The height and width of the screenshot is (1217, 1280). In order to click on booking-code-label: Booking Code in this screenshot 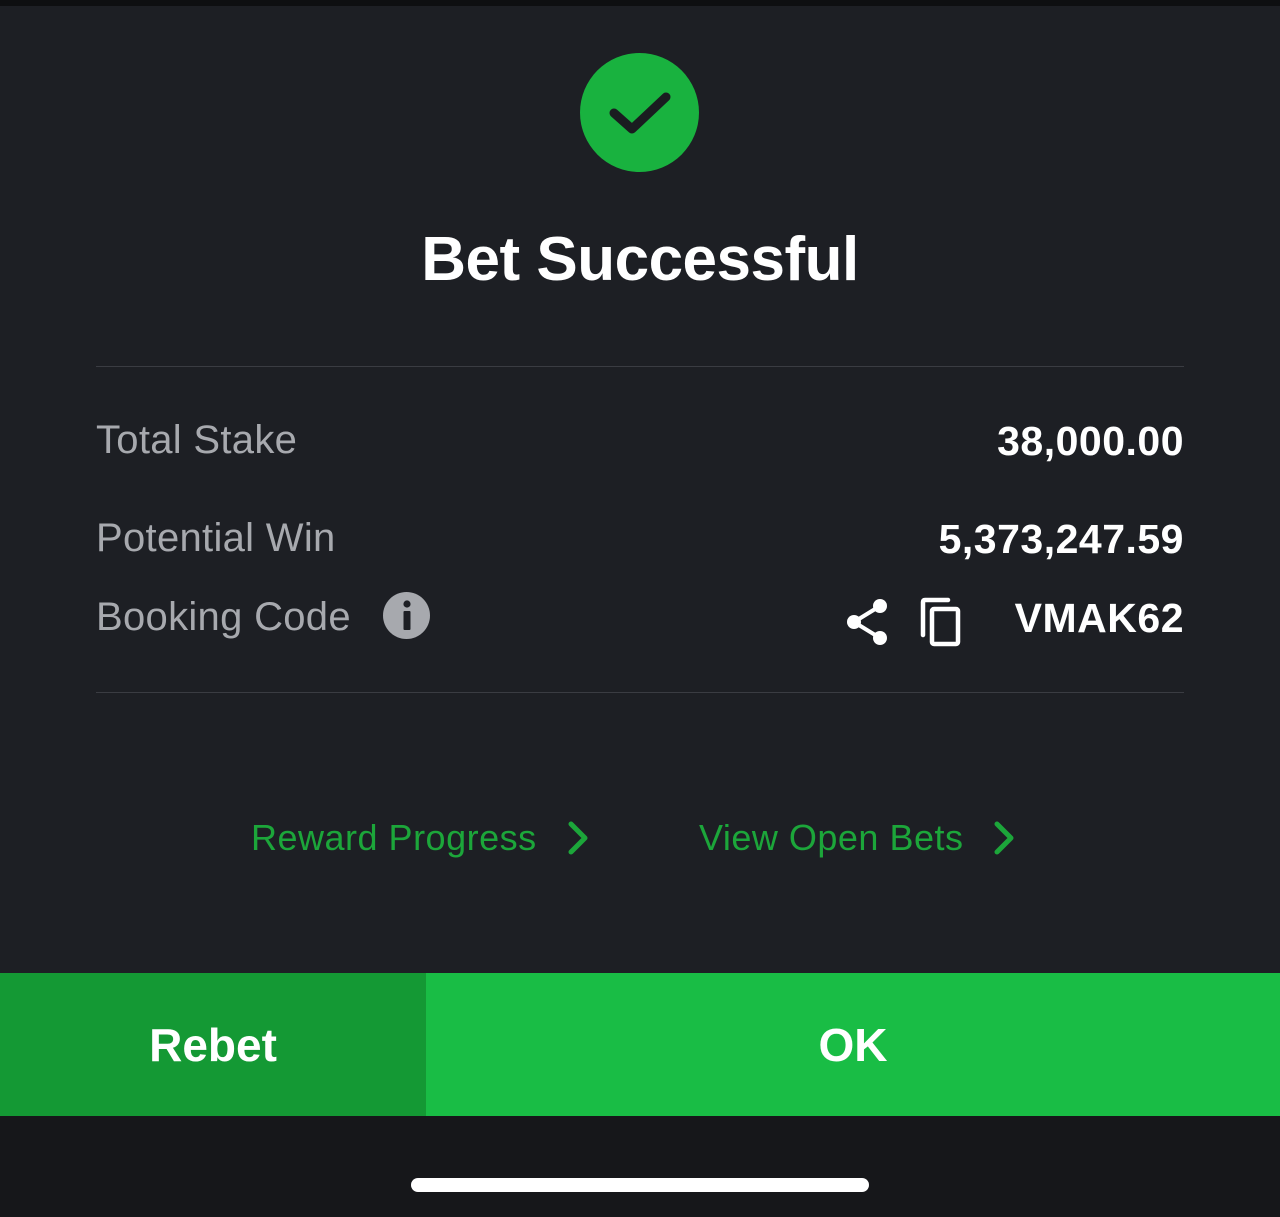, I will do `click(223, 617)`.